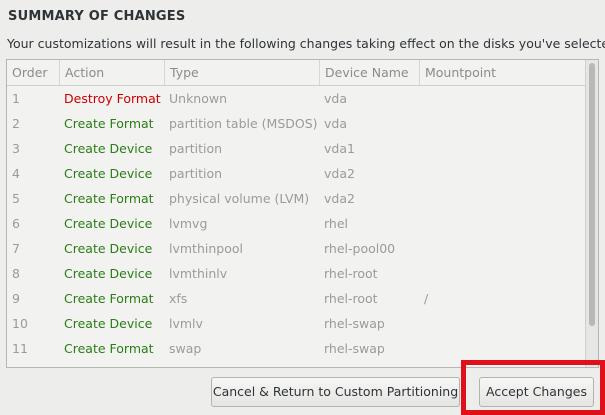 This screenshot has height=415, width=605. Describe the element at coordinates (360, 248) in the screenshot. I see `cell-device-name: rhel-pool00` at that location.